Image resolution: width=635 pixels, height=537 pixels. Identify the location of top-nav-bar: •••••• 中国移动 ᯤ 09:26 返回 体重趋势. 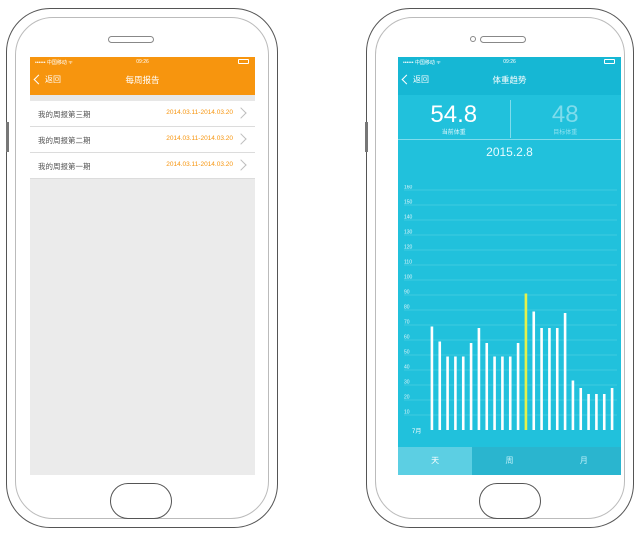
(509, 76).